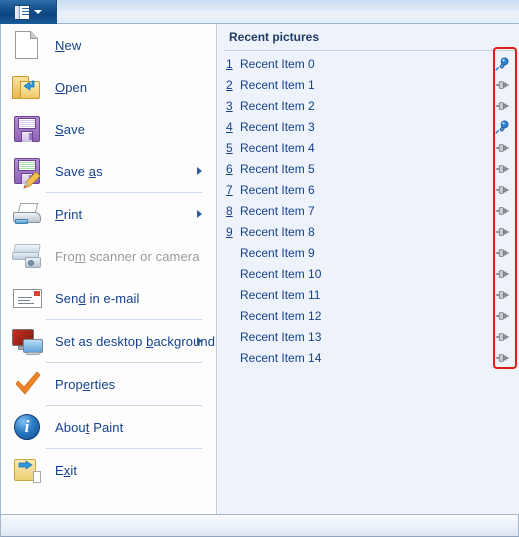  What do you see at coordinates (368, 315) in the screenshot?
I see `recent-item-row: Recent Item 12` at bounding box center [368, 315].